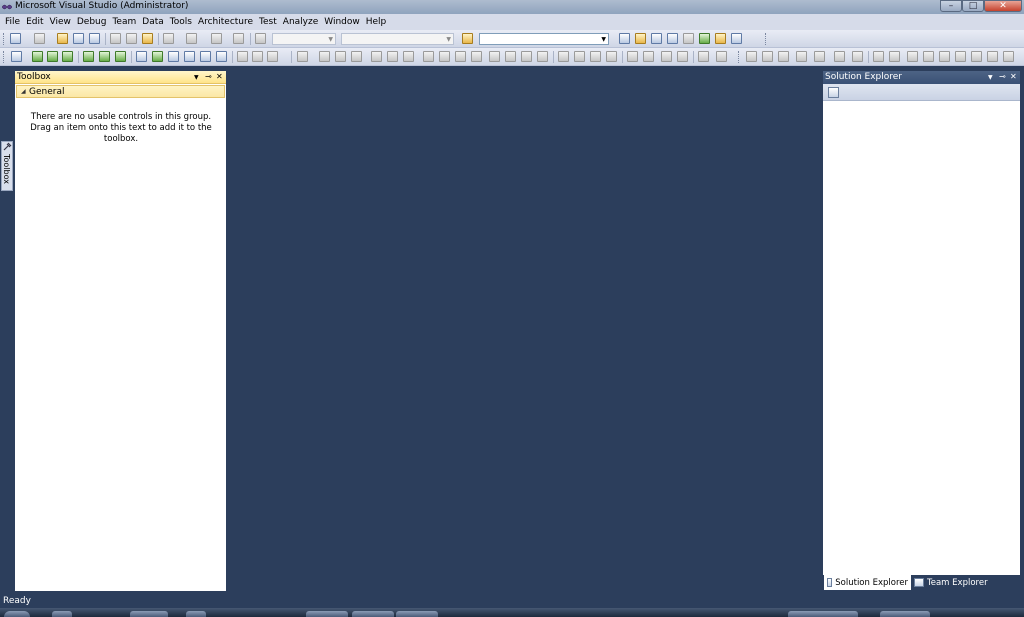 Image resolution: width=1024 pixels, height=617 pixels. What do you see at coordinates (648, 56) in the screenshot?
I see `bring-to-front-icon` at bounding box center [648, 56].